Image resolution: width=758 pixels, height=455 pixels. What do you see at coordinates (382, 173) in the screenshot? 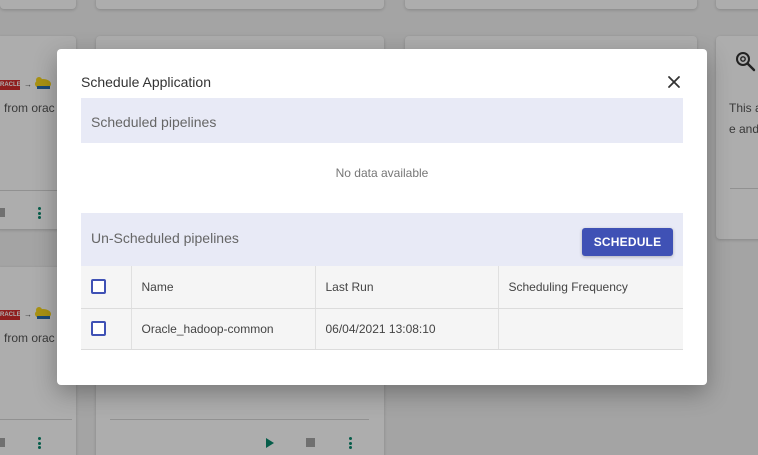
I see `scheduled-empty-message: No data available` at bounding box center [382, 173].